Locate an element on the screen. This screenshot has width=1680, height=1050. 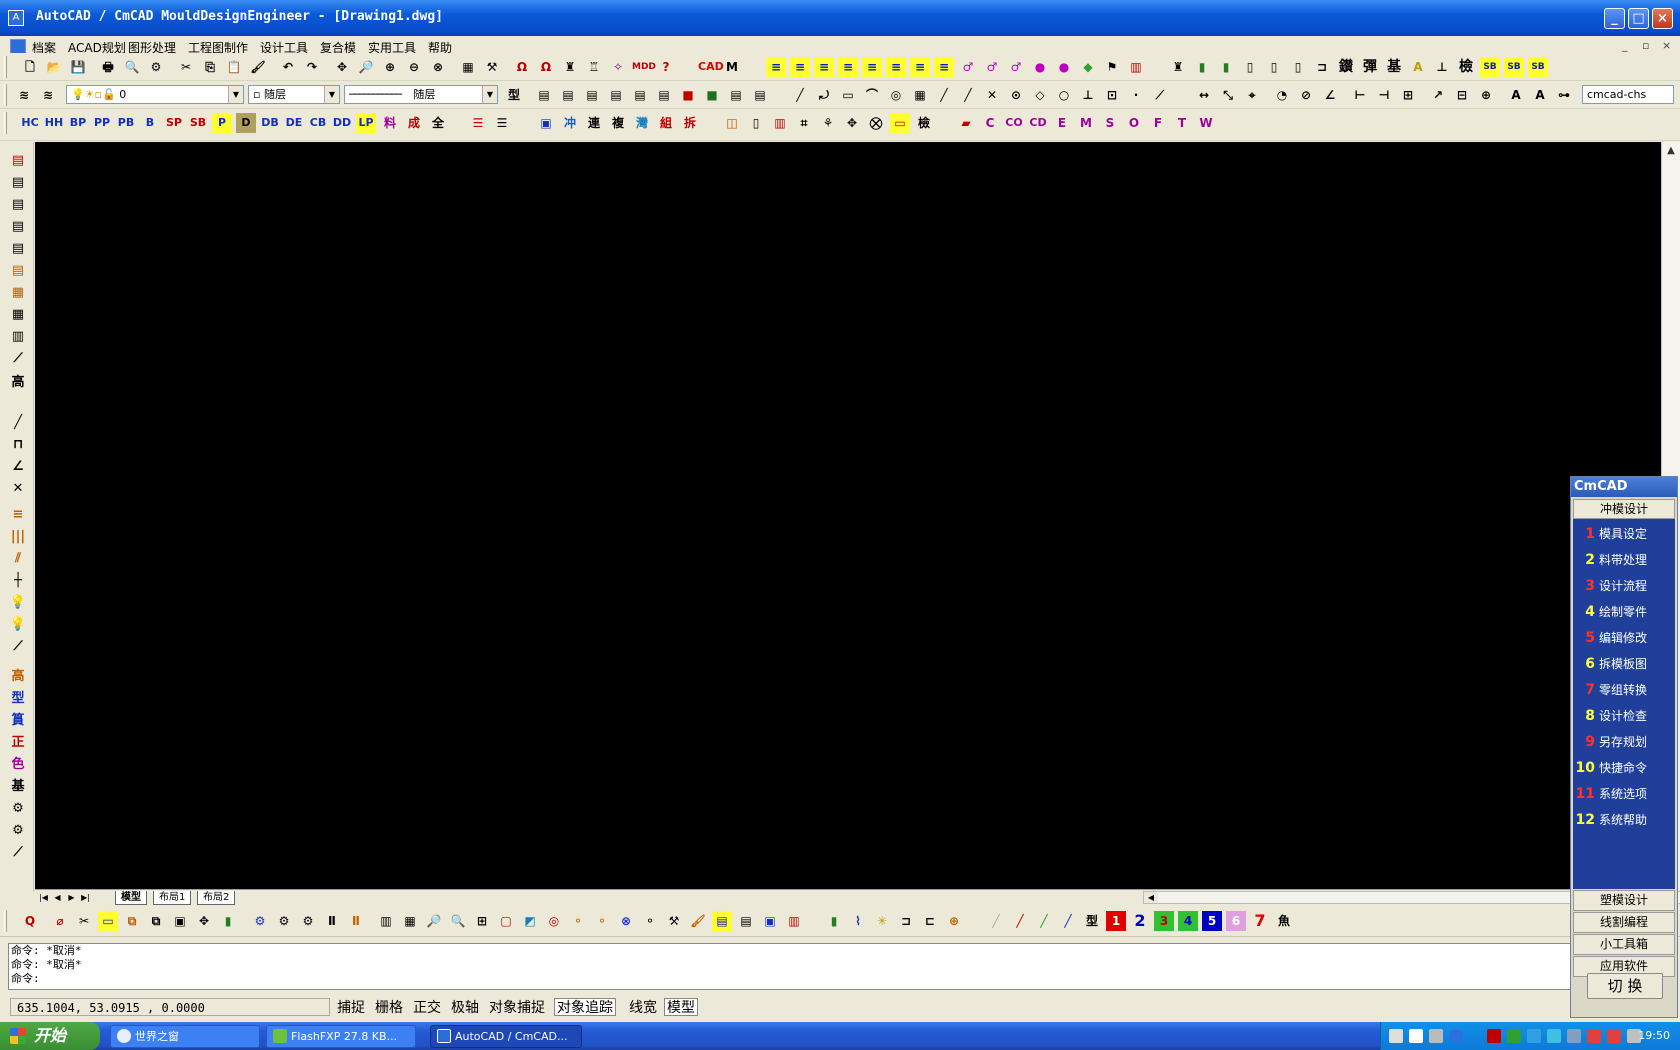
height-char-icon: 高 is located at coordinates (18, 383).